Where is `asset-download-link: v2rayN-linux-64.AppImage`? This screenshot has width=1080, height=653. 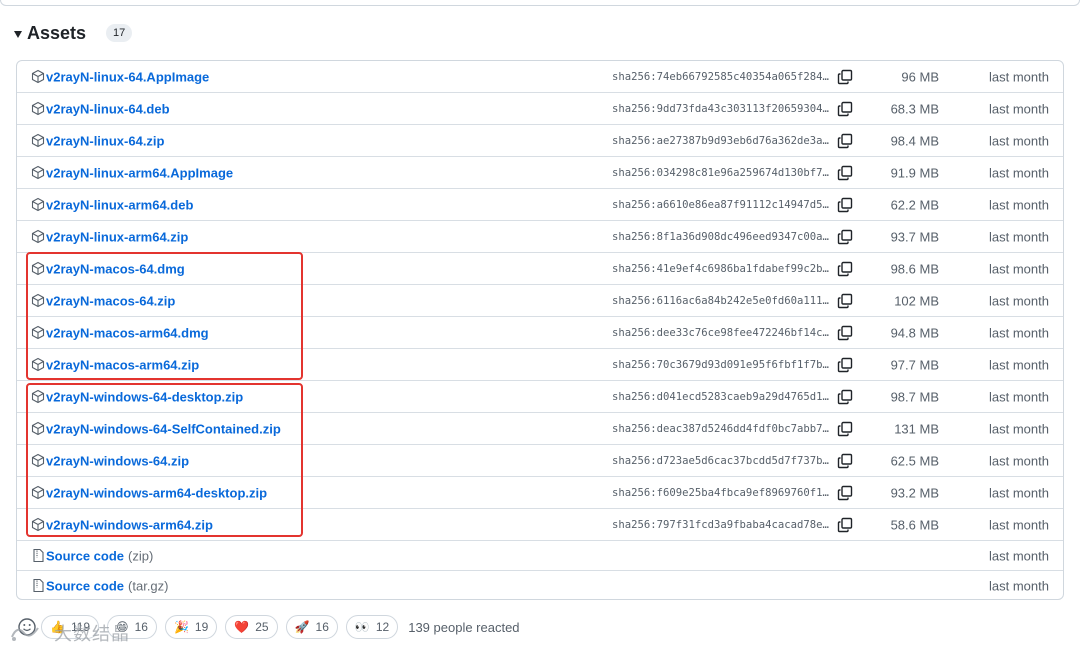 asset-download-link: v2rayN-linux-64.AppImage is located at coordinates (127, 76).